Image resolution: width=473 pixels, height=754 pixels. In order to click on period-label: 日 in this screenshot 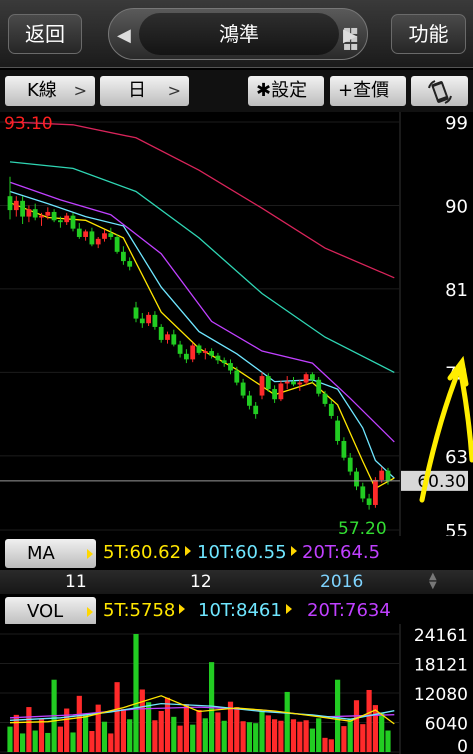, I will do `click(137, 90)`.